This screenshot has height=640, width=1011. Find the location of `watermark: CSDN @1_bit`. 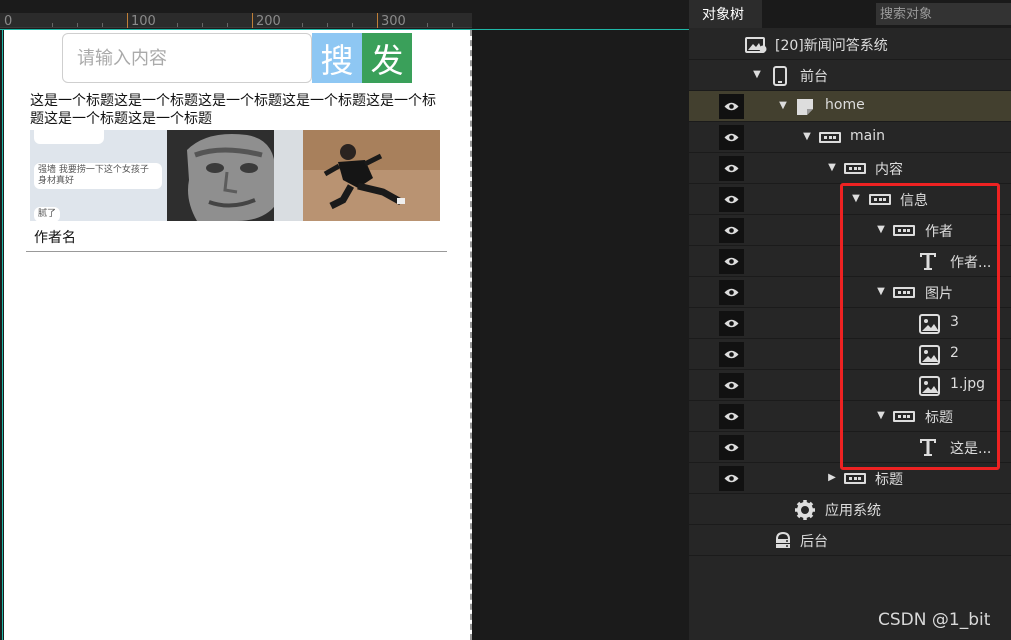

watermark: CSDN @1_bit is located at coordinates (934, 620).